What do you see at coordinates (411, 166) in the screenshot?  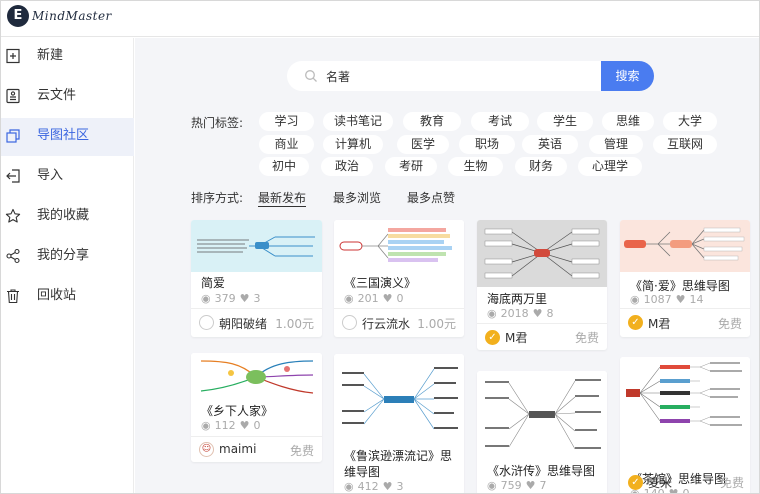 I see `tag-chip: 考研` at bounding box center [411, 166].